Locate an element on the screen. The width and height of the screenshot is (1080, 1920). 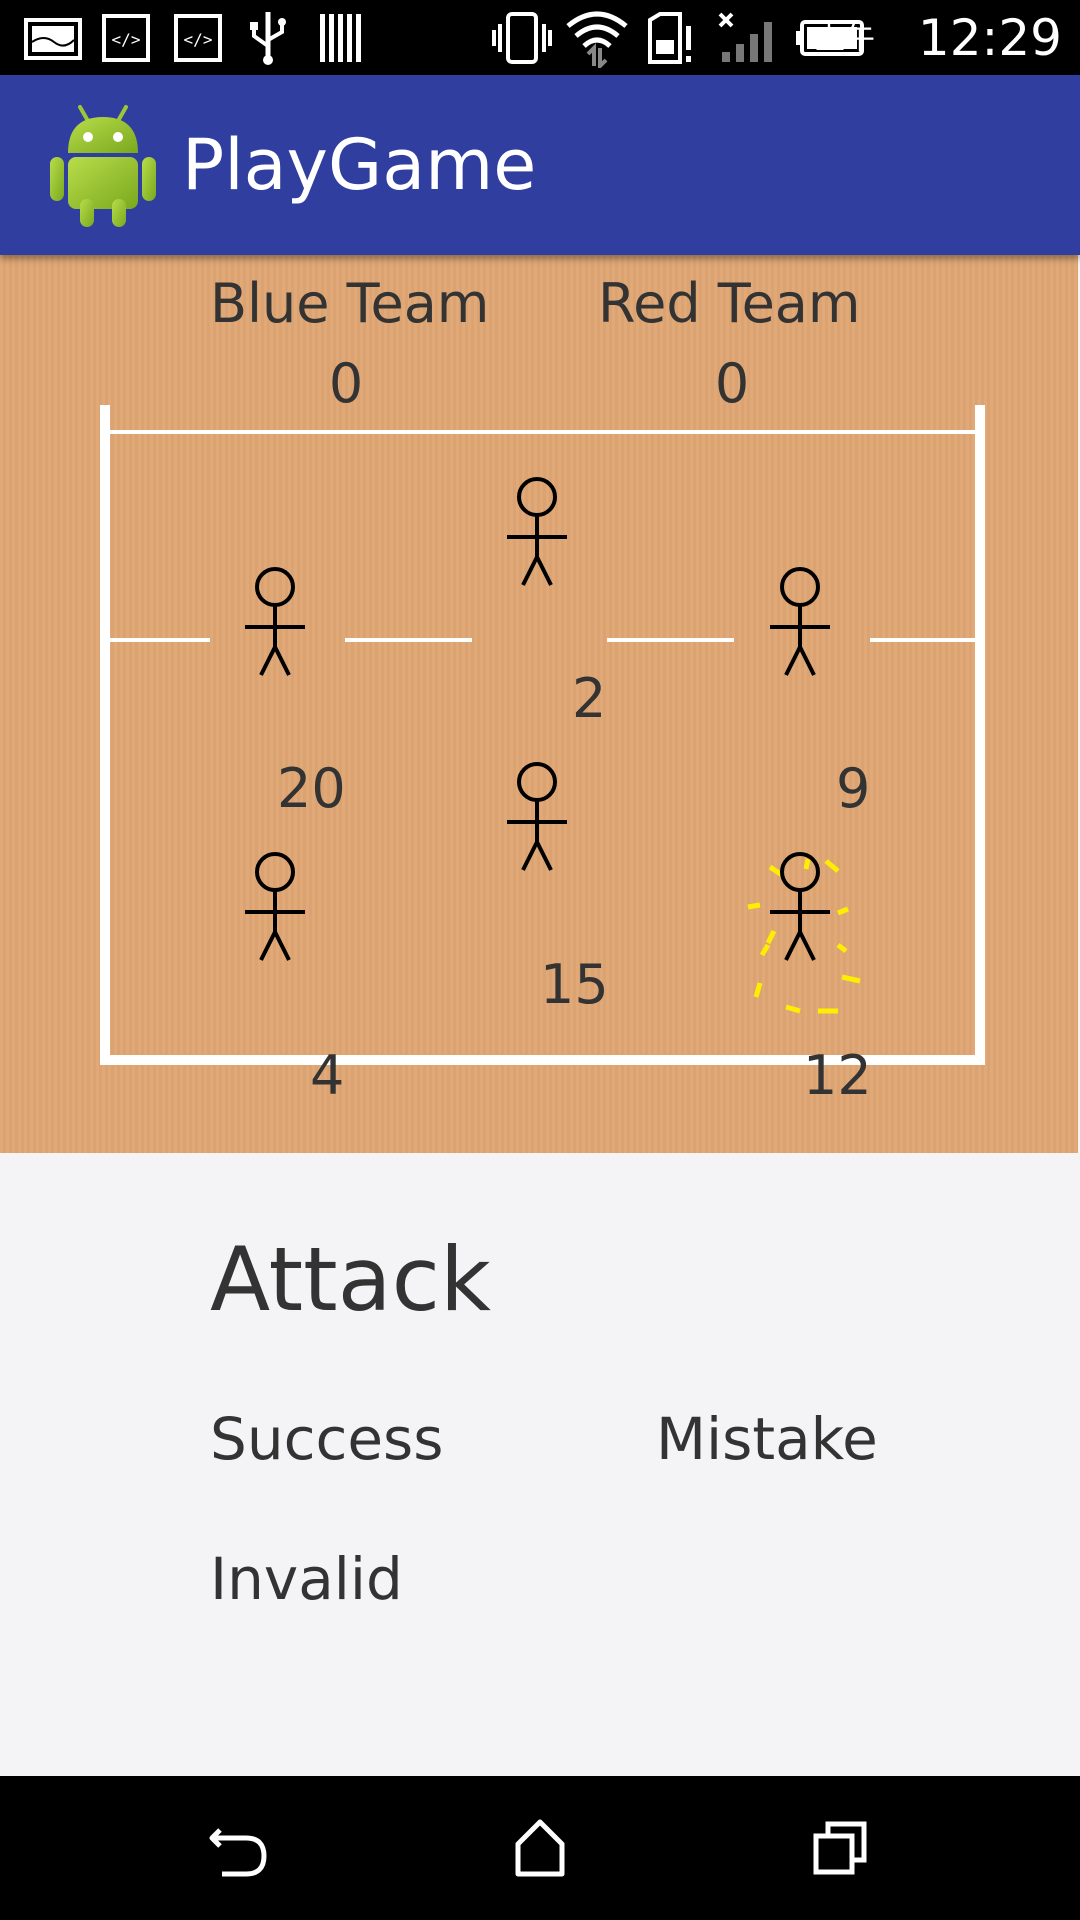
barcode-icon is located at coordinates (340, 38).